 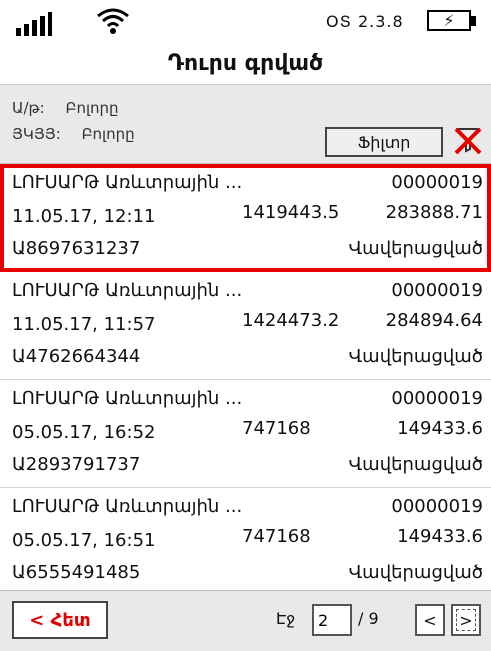 I want to click on item-datetime: 05.05.17, 16:52, so click(x=84, y=432).